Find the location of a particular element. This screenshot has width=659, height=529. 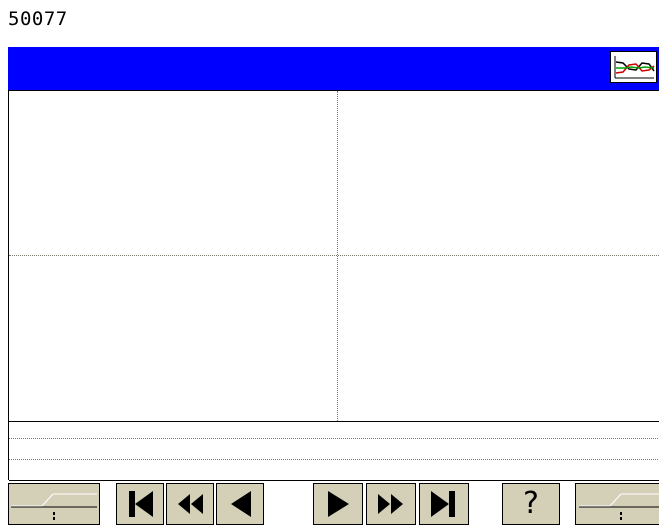

line-chart-icon is located at coordinates (633, 67).